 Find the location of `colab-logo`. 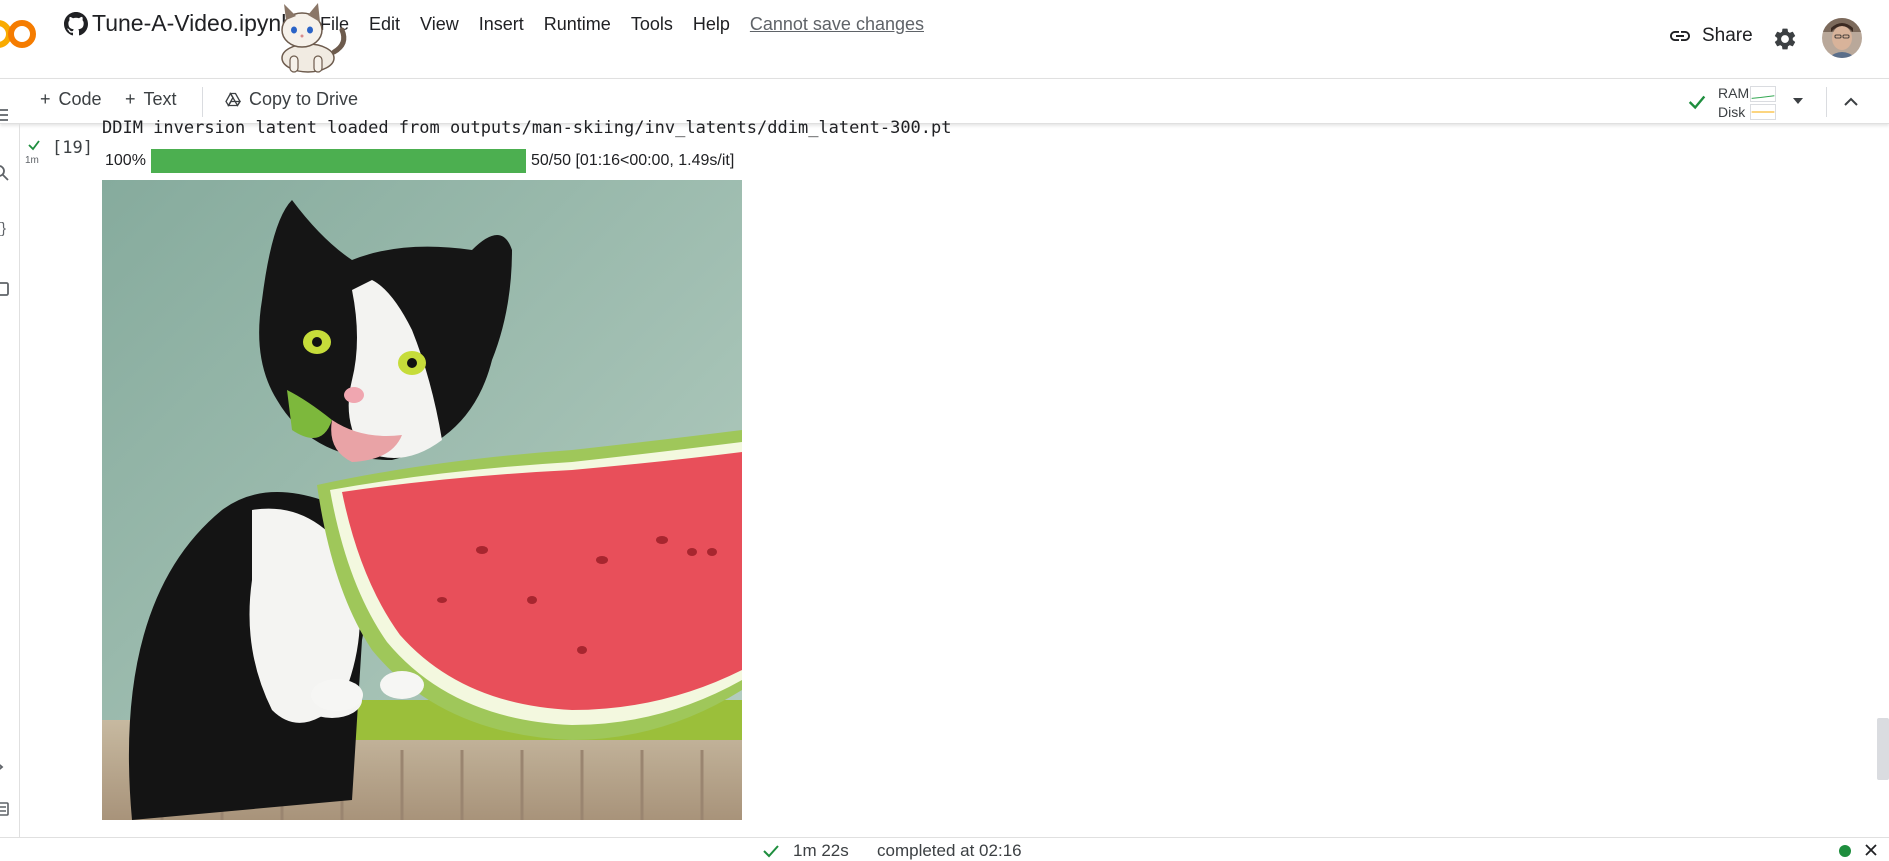

colab-logo is located at coordinates (21, 34).